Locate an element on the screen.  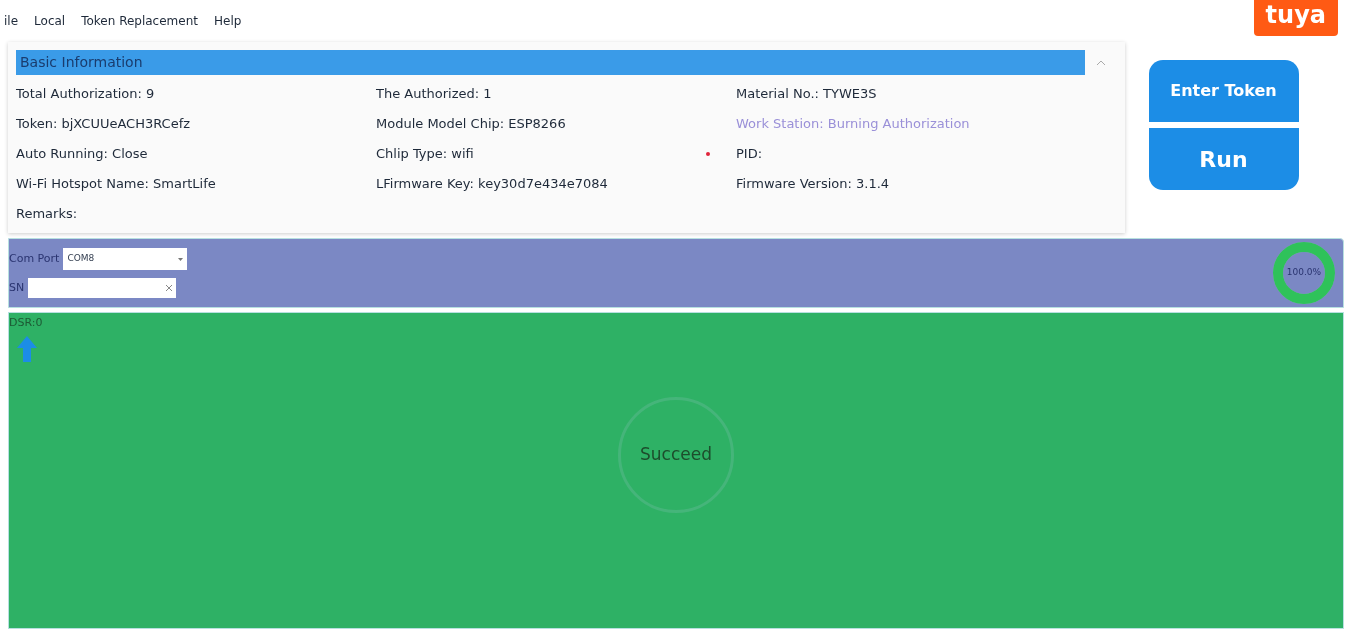
info-field: Chlip Type: wifi is located at coordinates (425, 154).